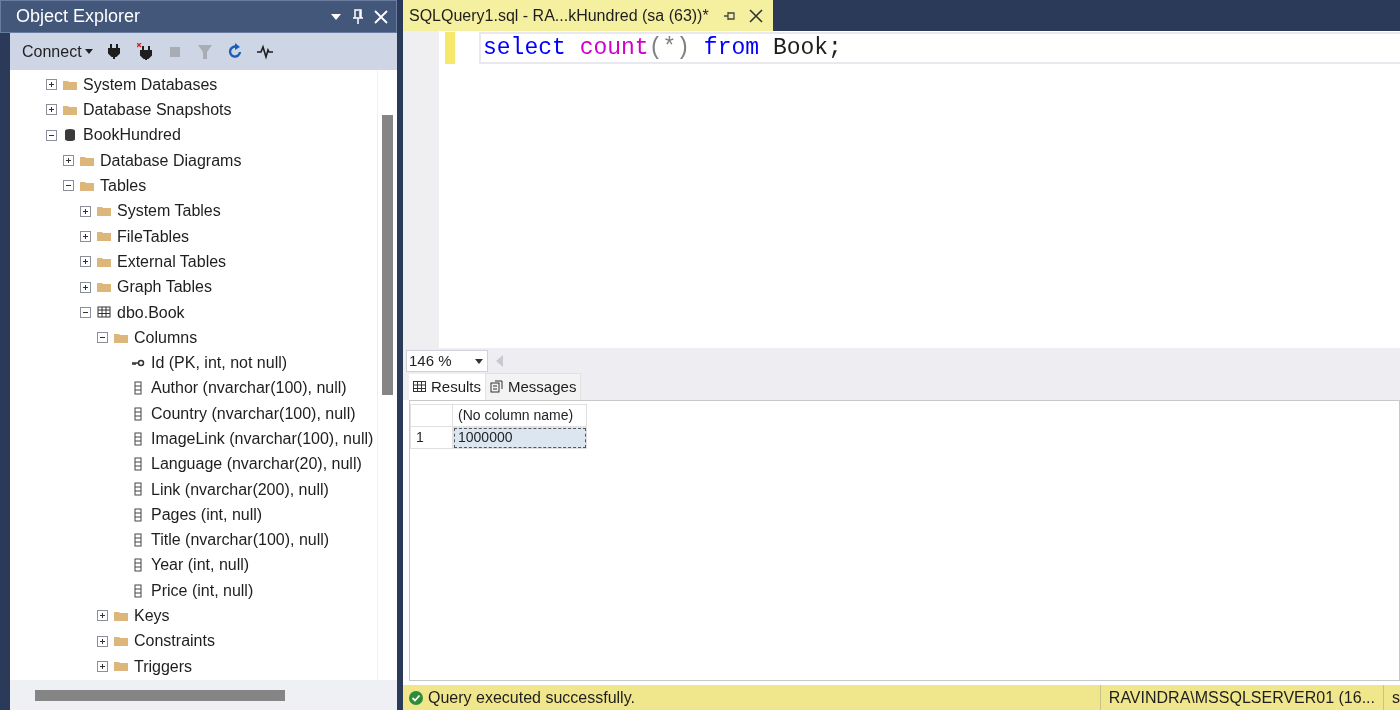 This screenshot has width=1400, height=710. What do you see at coordinates (519, 437) in the screenshot?
I see `table-cell: 1000000` at bounding box center [519, 437].